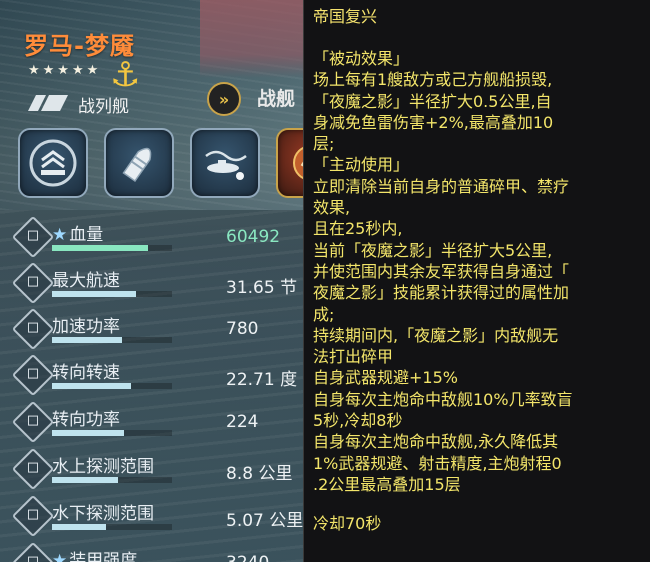  What do you see at coordinates (103, 467) in the screenshot?
I see `stat-label-text: 水上探测范围` at bounding box center [103, 467].